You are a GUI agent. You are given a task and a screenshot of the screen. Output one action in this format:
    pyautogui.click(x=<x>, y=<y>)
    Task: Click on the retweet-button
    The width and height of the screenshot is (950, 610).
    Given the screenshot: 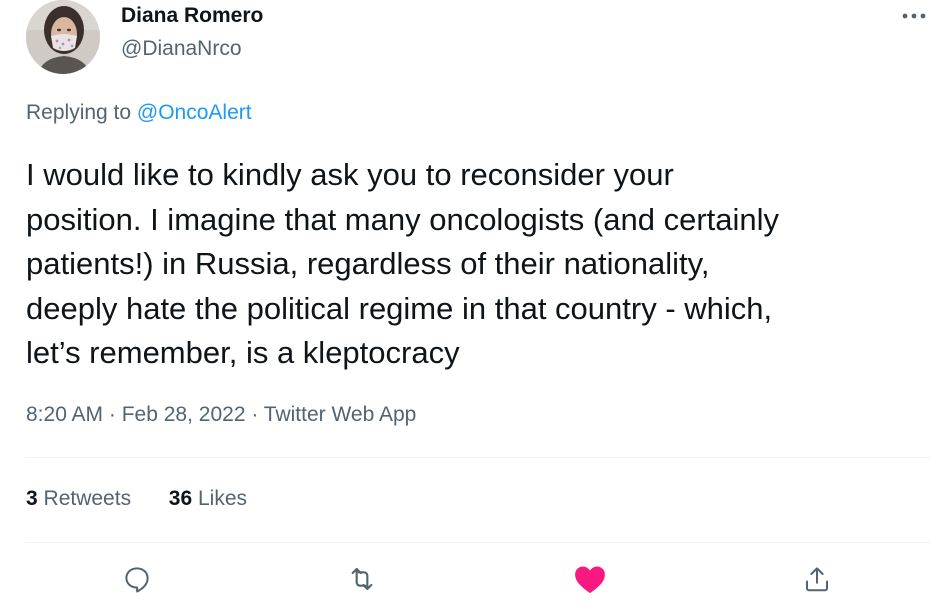 What is the action you would take?
    pyautogui.click(x=362, y=579)
    